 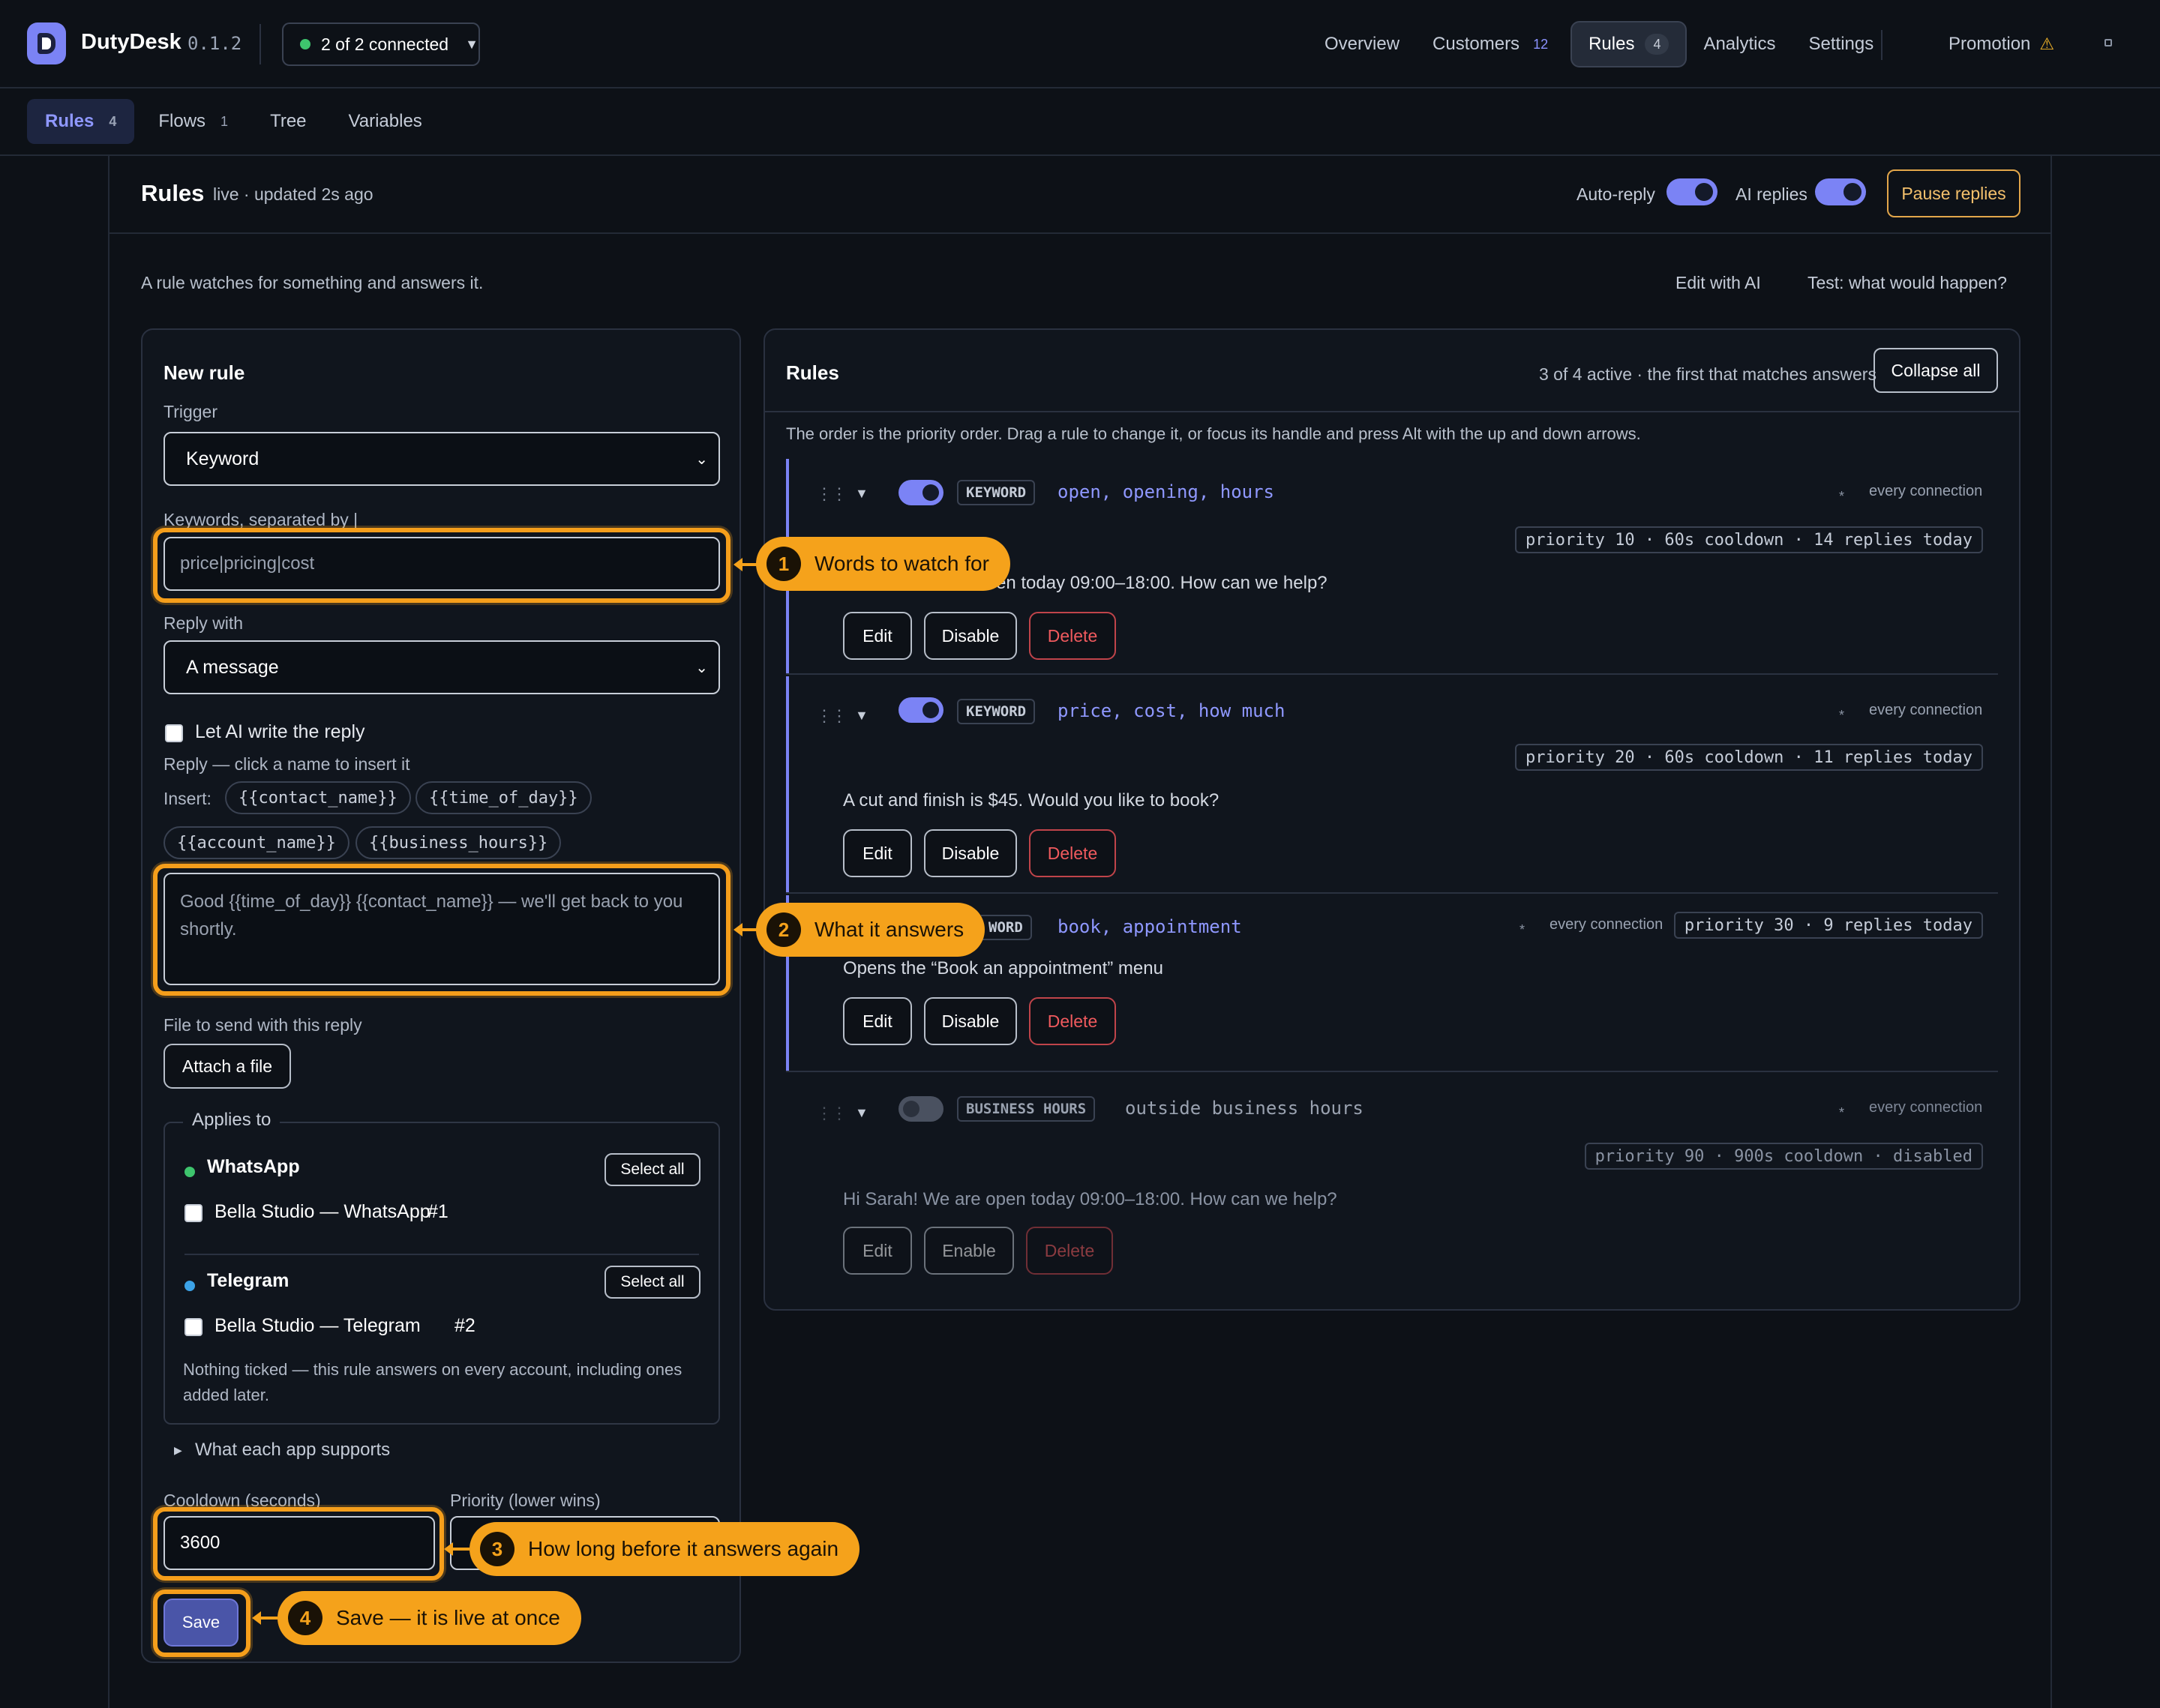 I want to click on divider, so click(x=1392, y=893).